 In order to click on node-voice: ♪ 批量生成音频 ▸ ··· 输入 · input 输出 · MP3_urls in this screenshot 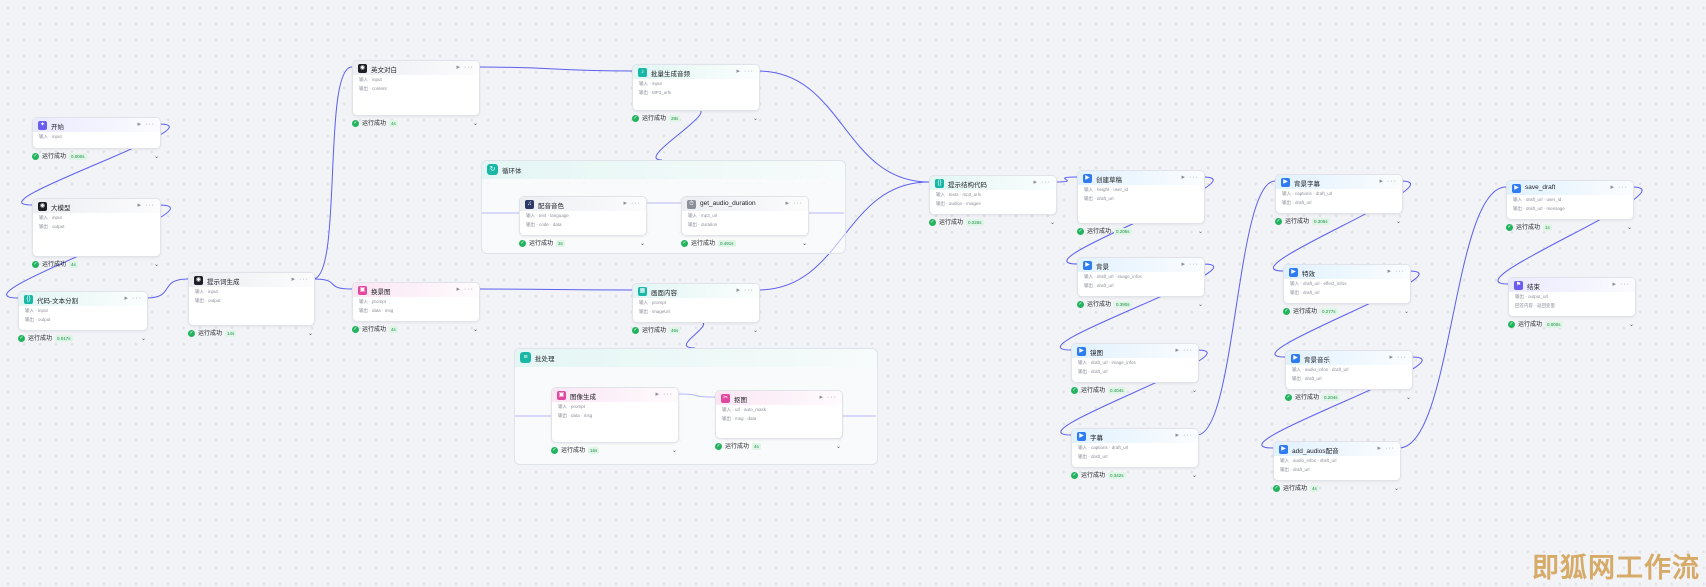, I will do `click(696, 87)`.